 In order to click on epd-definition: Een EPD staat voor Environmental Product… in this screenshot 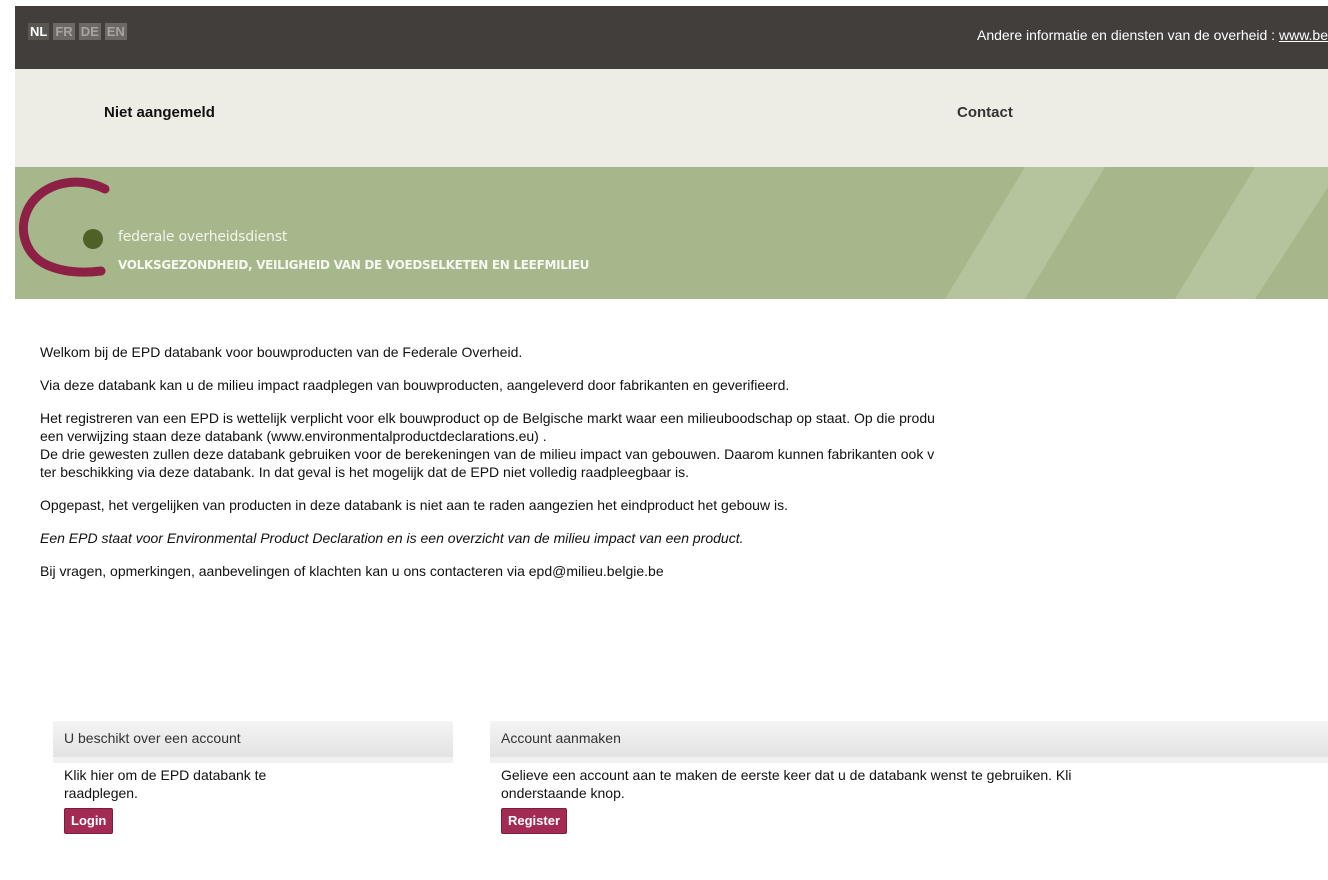, I will do `click(392, 538)`.